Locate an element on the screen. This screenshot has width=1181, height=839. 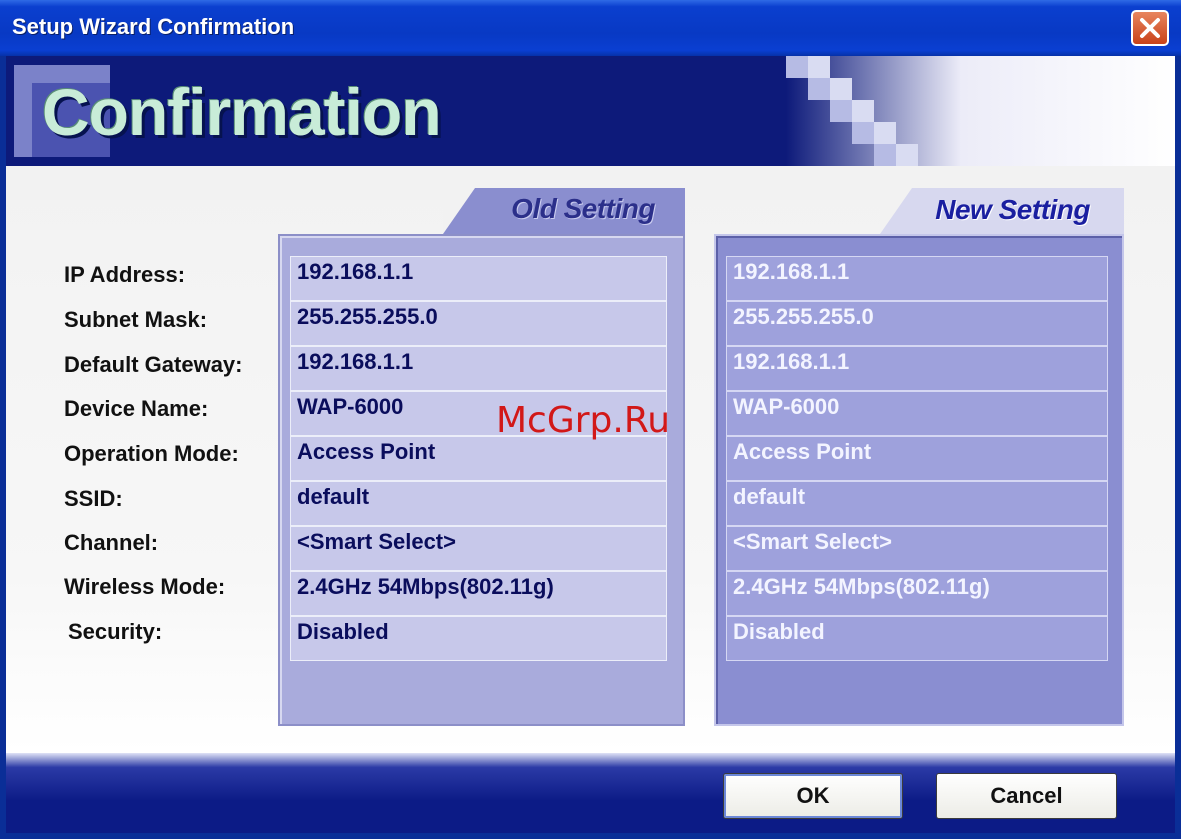
banner-title: Confirmation is located at coordinates (242, 112).